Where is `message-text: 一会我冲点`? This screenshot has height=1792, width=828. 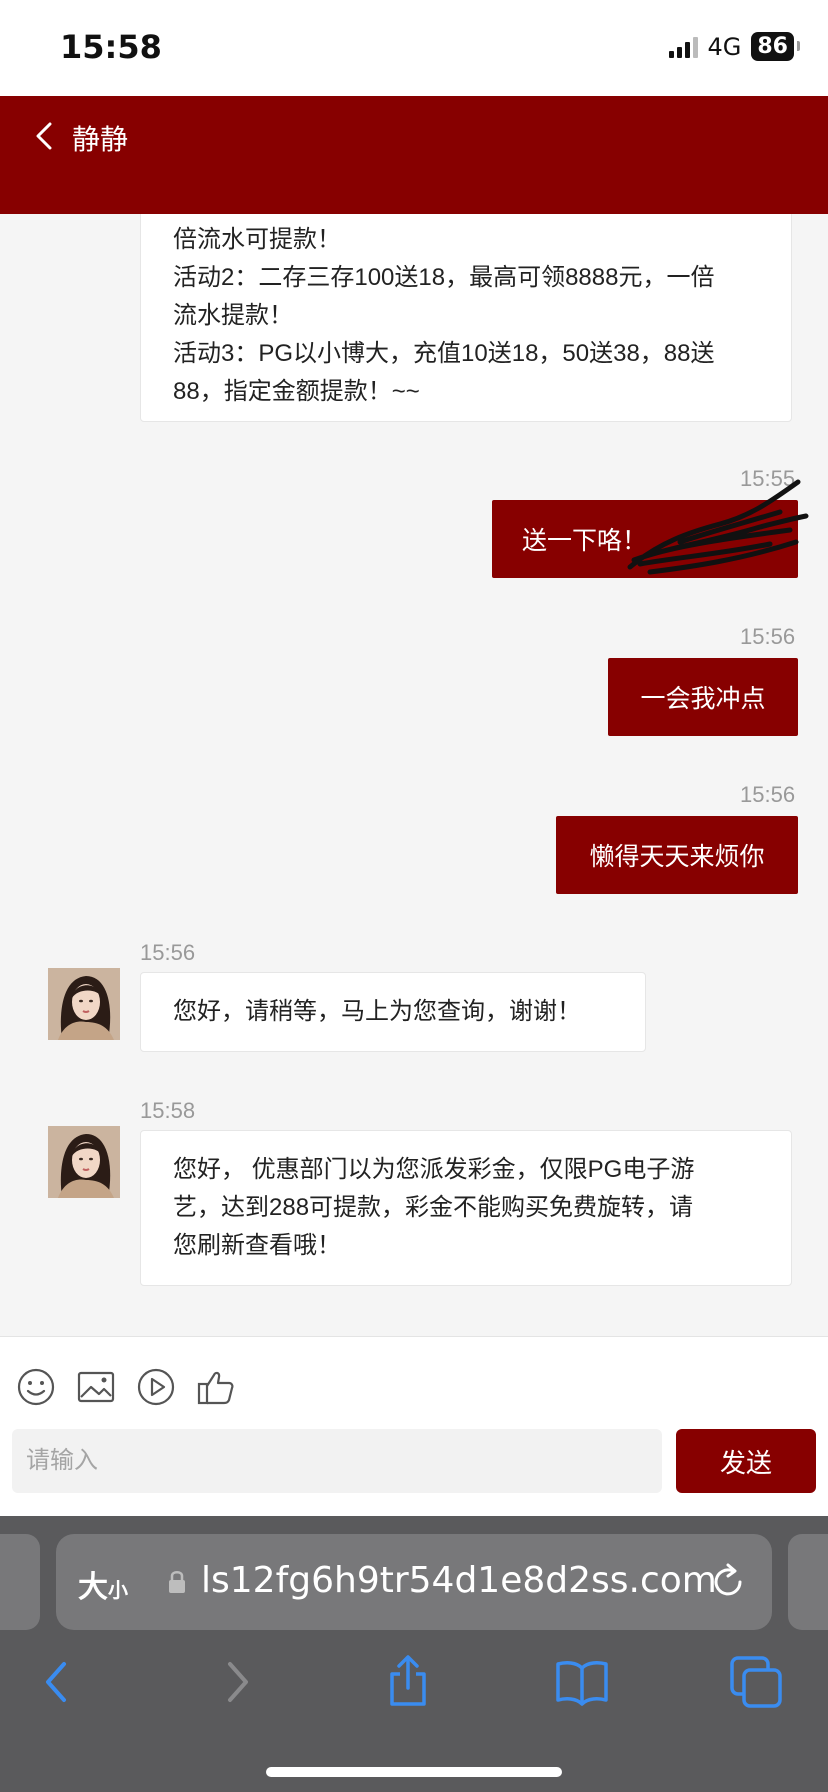 message-text: 一会我冲点 is located at coordinates (703, 699).